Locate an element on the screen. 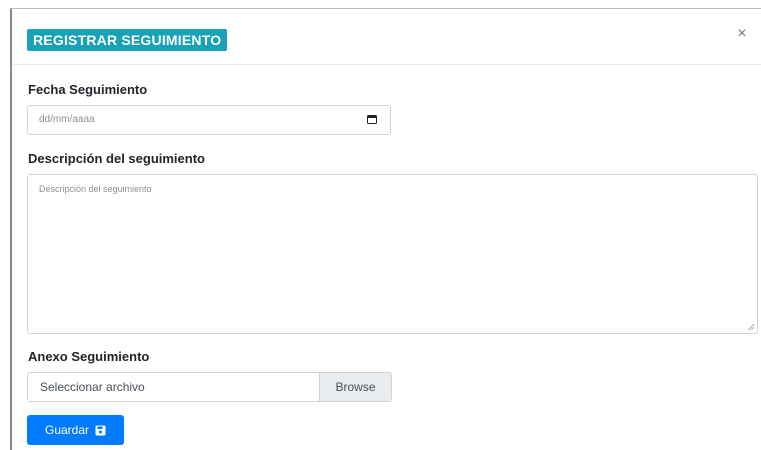 The height and width of the screenshot is (450, 761). floppy-disk-icon is located at coordinates (100, 430).